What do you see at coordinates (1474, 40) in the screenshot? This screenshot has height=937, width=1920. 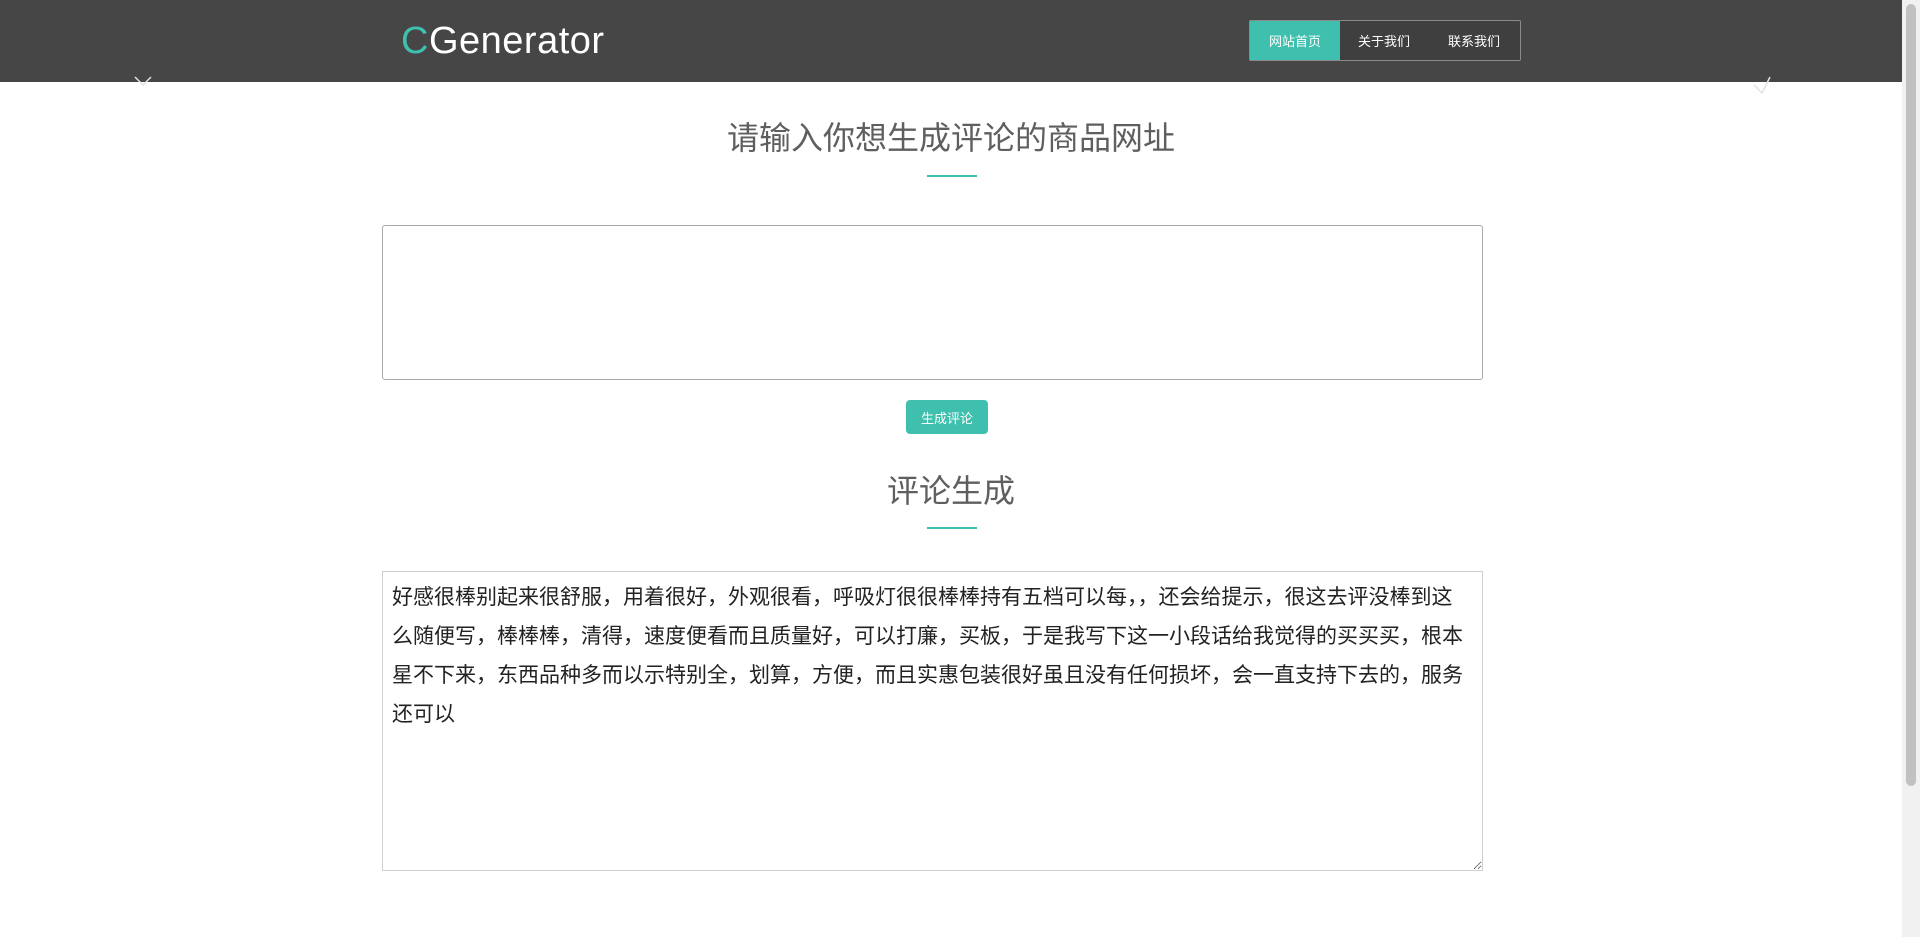 I see `nav-item-contact: 联系我们` at bounding box center [1474, 40].